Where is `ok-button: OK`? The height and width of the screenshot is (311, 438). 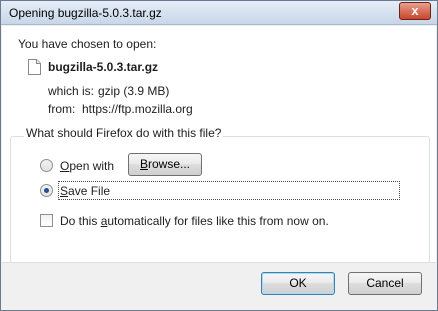
ok-button: OK is located at coordinates (298, 283).